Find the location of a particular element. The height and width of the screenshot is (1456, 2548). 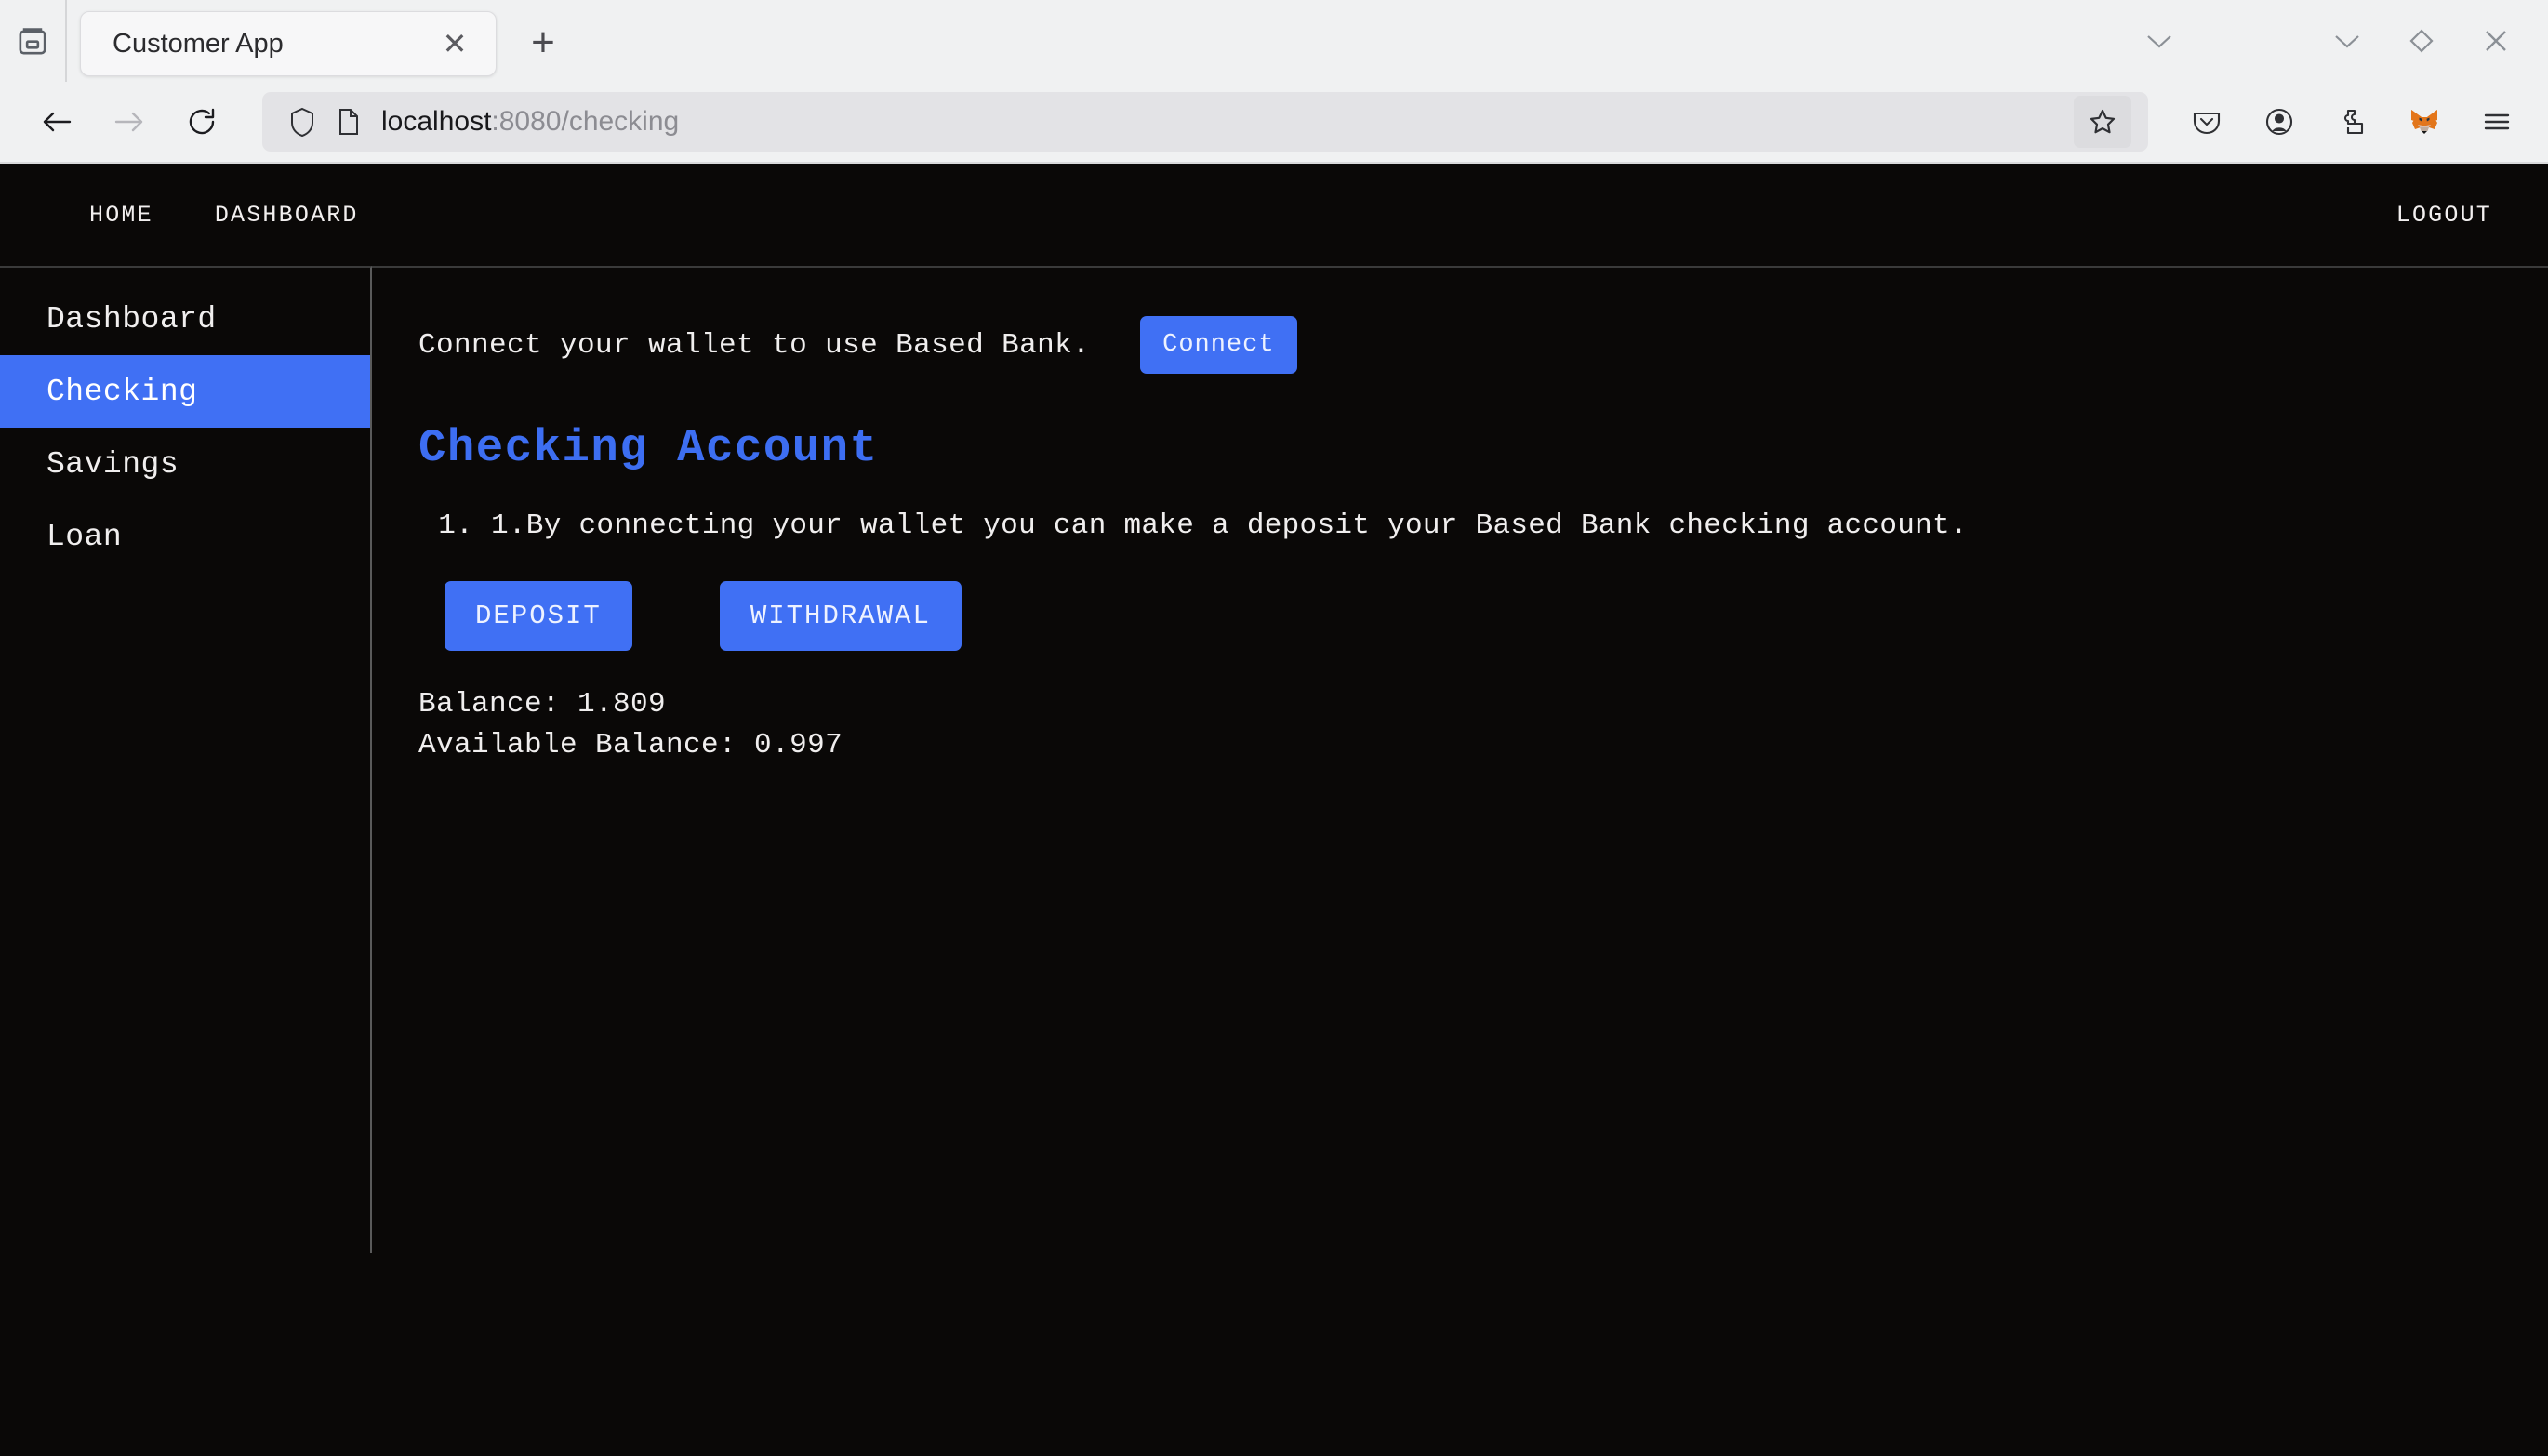

reload-button is located at coordinates (202, 122).